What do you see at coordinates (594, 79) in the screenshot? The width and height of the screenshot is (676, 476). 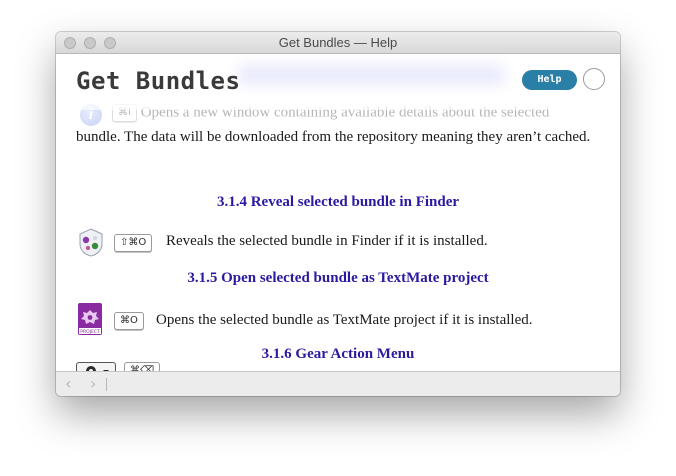 I see `round-button` at bounding box center [594, 79].